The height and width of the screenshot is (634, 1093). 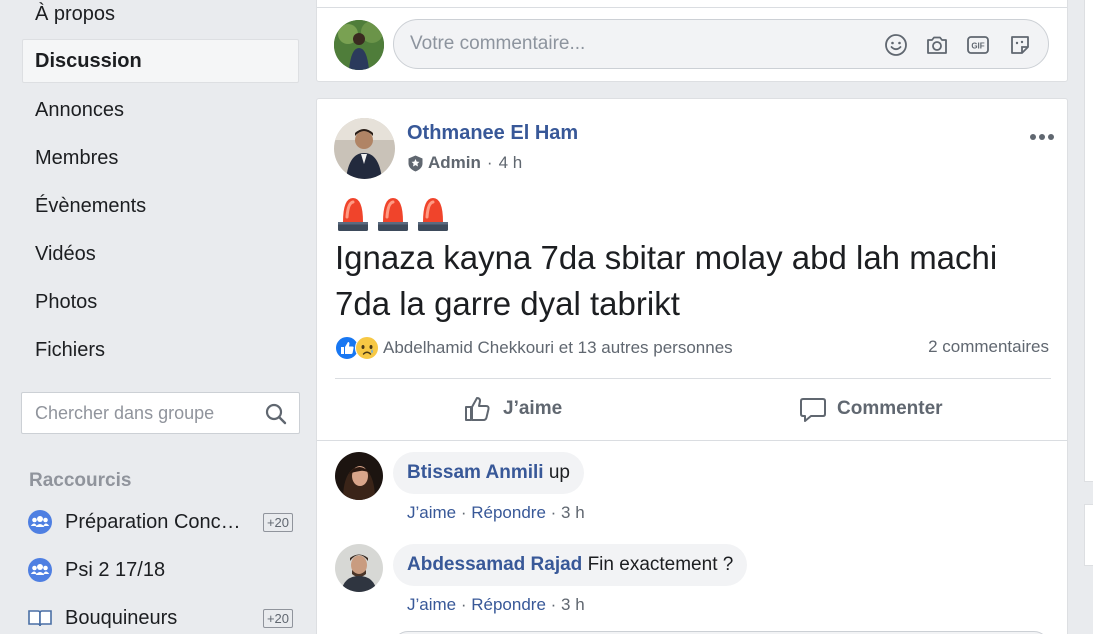 I want to click on comment-composer: GIF, so click(x=721, y=44).